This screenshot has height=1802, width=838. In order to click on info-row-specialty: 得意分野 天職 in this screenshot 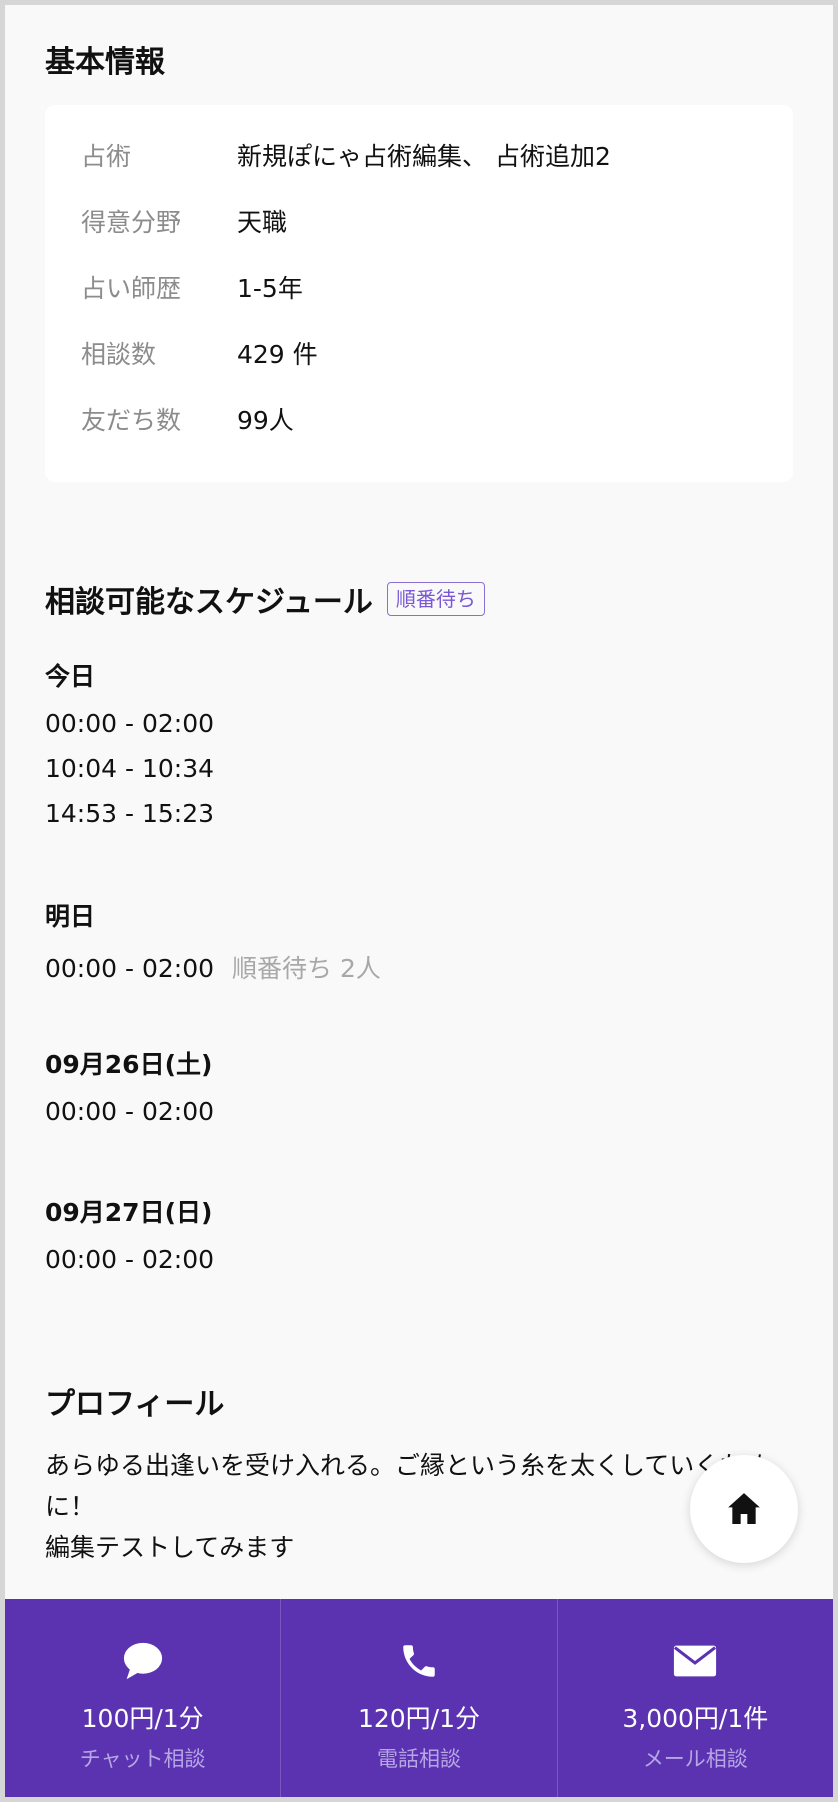, I will do `click(427, 221)`.